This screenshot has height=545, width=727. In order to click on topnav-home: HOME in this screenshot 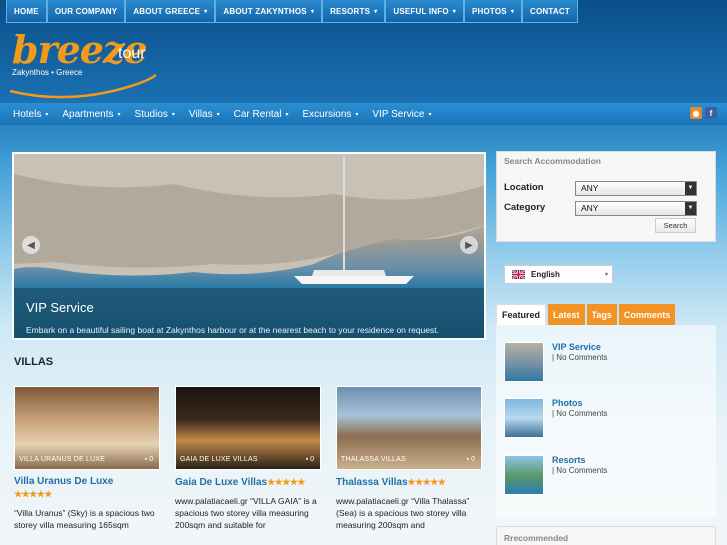, I will do `click(26, 11)`.